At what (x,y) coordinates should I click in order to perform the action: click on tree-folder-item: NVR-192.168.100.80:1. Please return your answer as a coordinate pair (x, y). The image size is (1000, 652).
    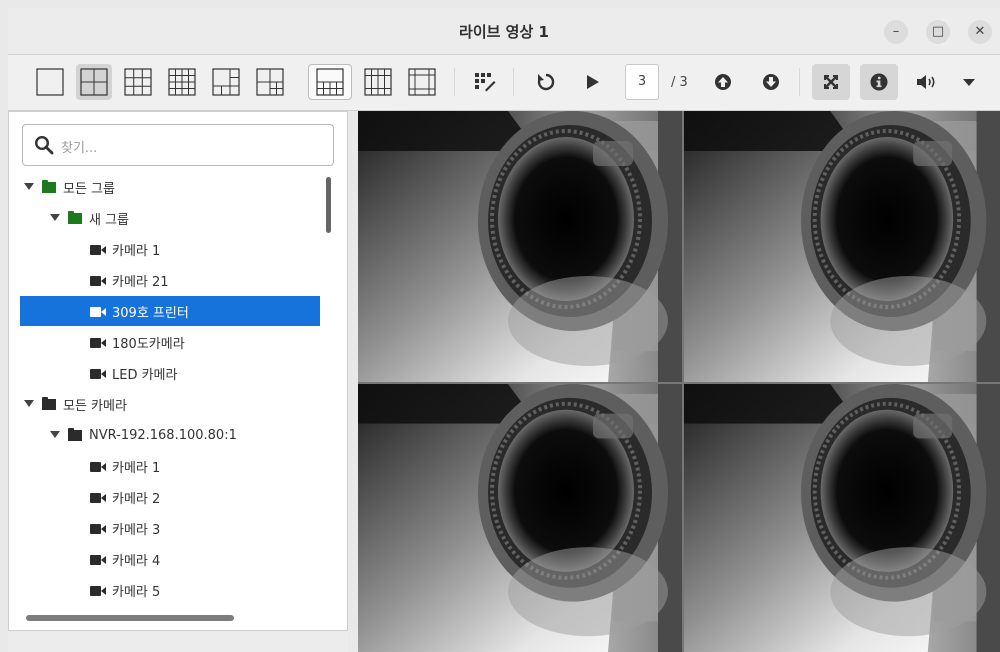
    Looking at the image, I should click on (170, 435).